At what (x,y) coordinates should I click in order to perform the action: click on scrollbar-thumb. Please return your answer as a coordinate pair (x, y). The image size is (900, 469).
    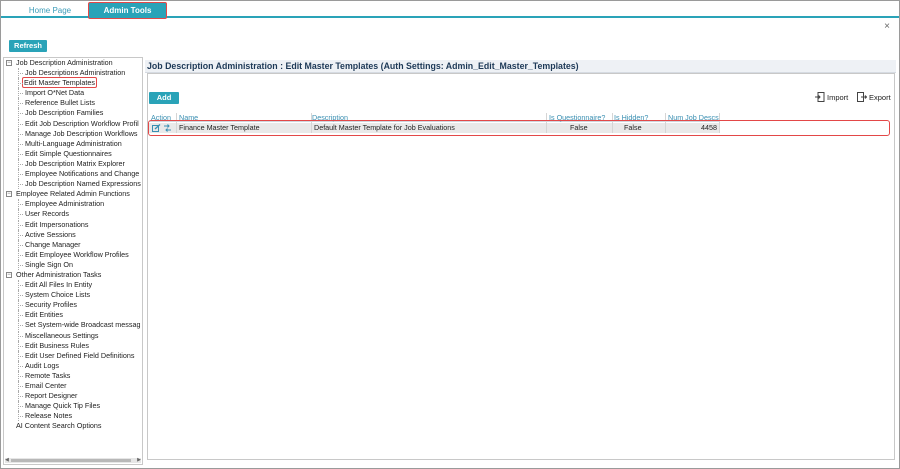
    Looking at the image, I should click on (71, 460).